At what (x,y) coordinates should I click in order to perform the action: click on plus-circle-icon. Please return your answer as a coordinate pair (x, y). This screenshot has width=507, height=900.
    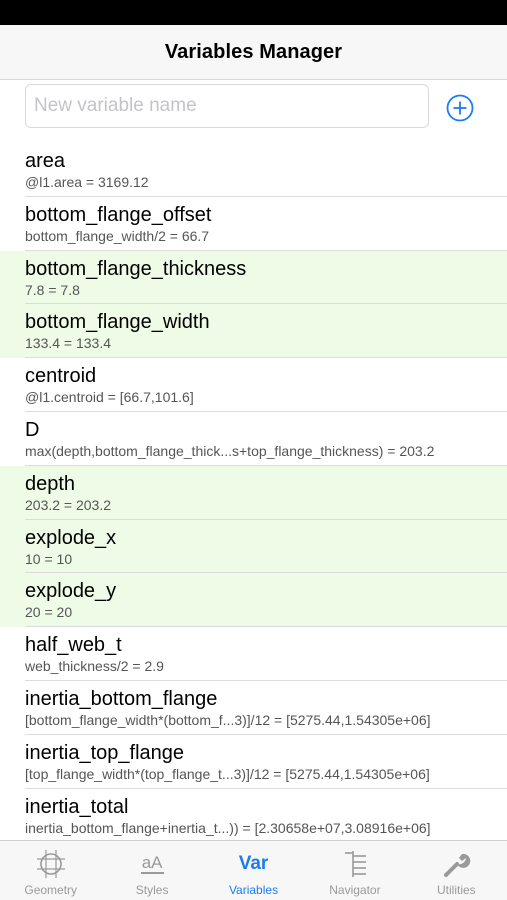
    Looking at the image, I should click on (460, 108).